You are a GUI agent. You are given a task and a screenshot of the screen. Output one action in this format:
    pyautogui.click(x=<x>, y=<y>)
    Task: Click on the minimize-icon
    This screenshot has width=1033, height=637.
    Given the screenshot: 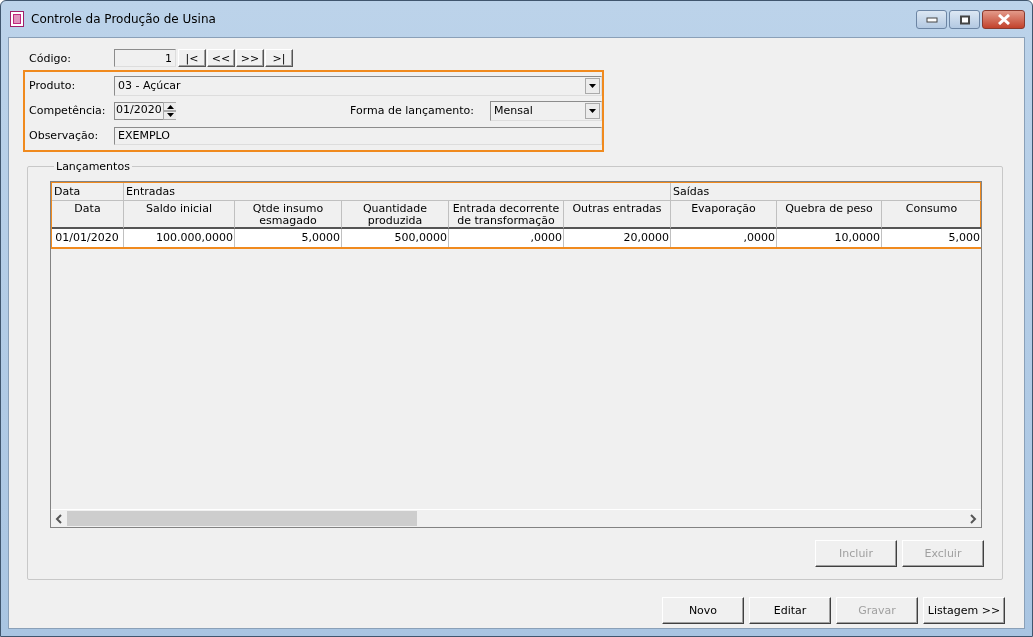 What is the action you would take?
    pyautogui.click(x=931, y=19)
    